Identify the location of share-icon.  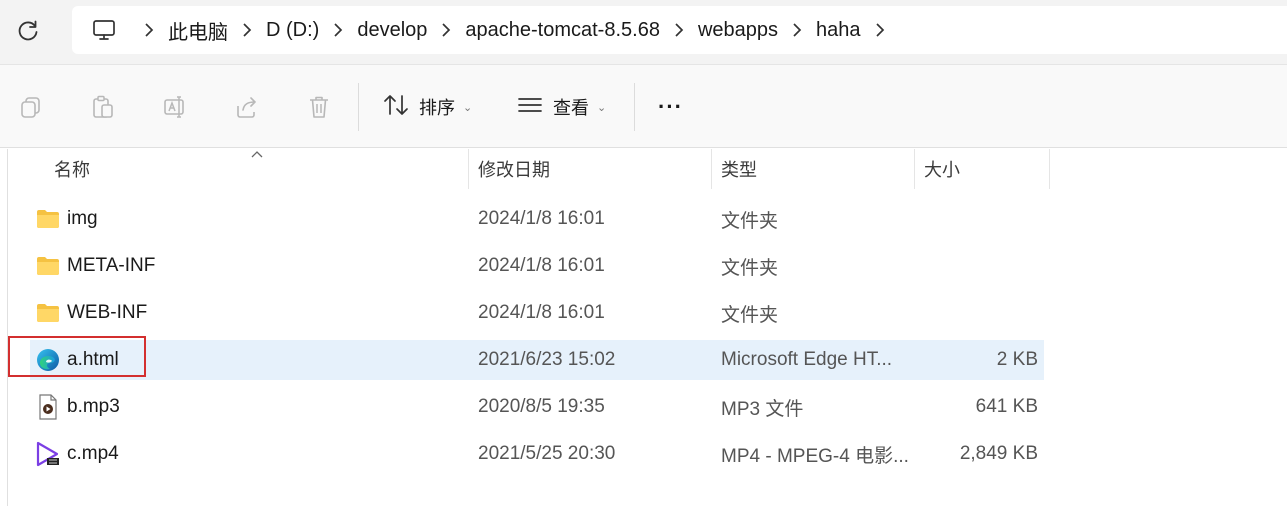
(247, 107).